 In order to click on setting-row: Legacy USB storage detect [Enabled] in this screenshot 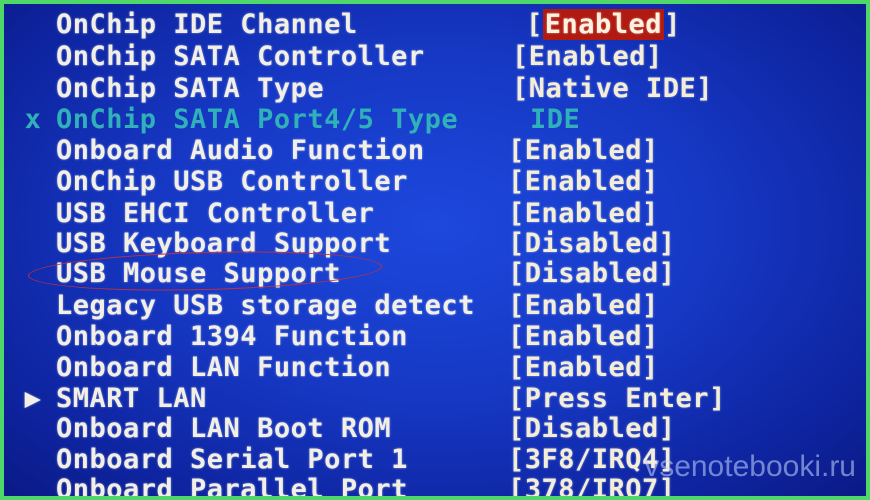, I will do `click(435, 306)`.